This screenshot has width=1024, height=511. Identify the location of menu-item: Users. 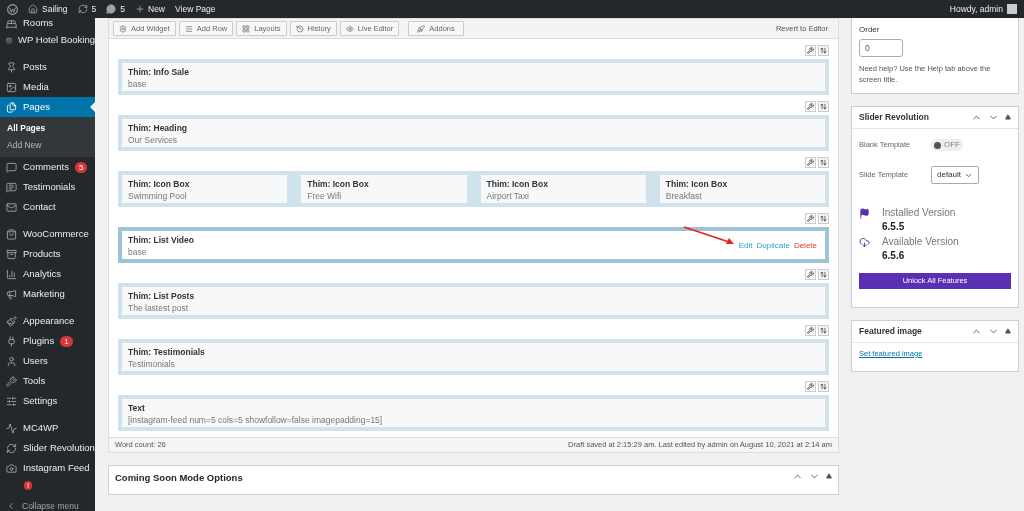
(47, 361).